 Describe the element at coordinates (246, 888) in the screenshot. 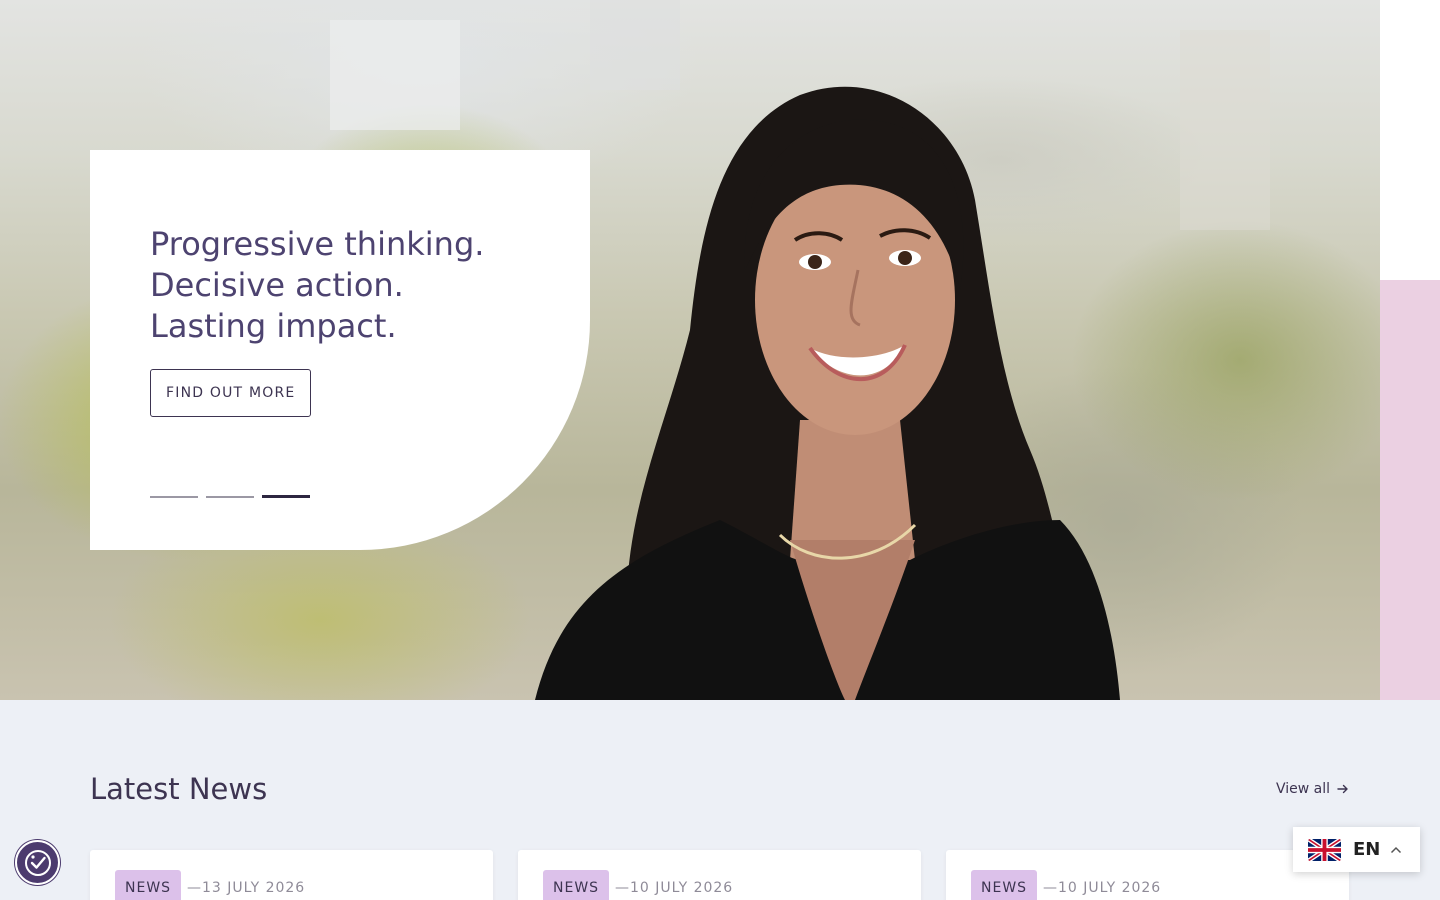

I see `news-date: —13 JULY 2026` at that location.